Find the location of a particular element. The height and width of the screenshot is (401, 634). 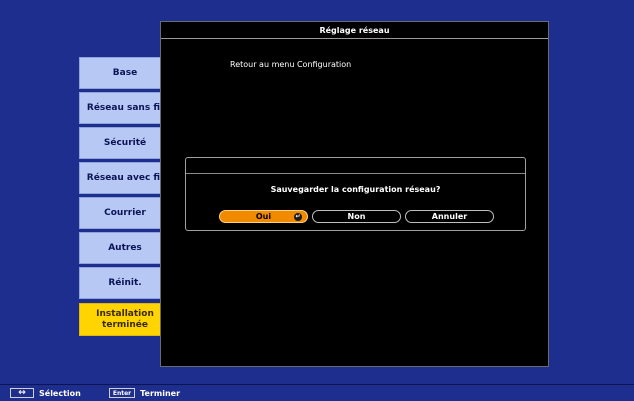

sidebar-item-reinit: Réinit. is located at coordinates (125, 283).